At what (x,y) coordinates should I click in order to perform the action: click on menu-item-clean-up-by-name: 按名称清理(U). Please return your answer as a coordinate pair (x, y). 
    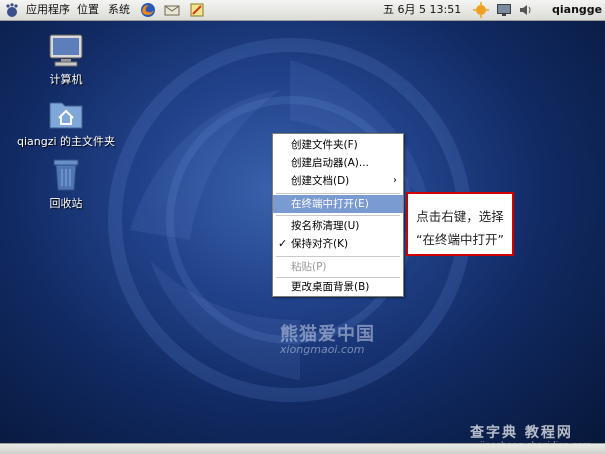
    Looking at the image, I should click on (338, 226).